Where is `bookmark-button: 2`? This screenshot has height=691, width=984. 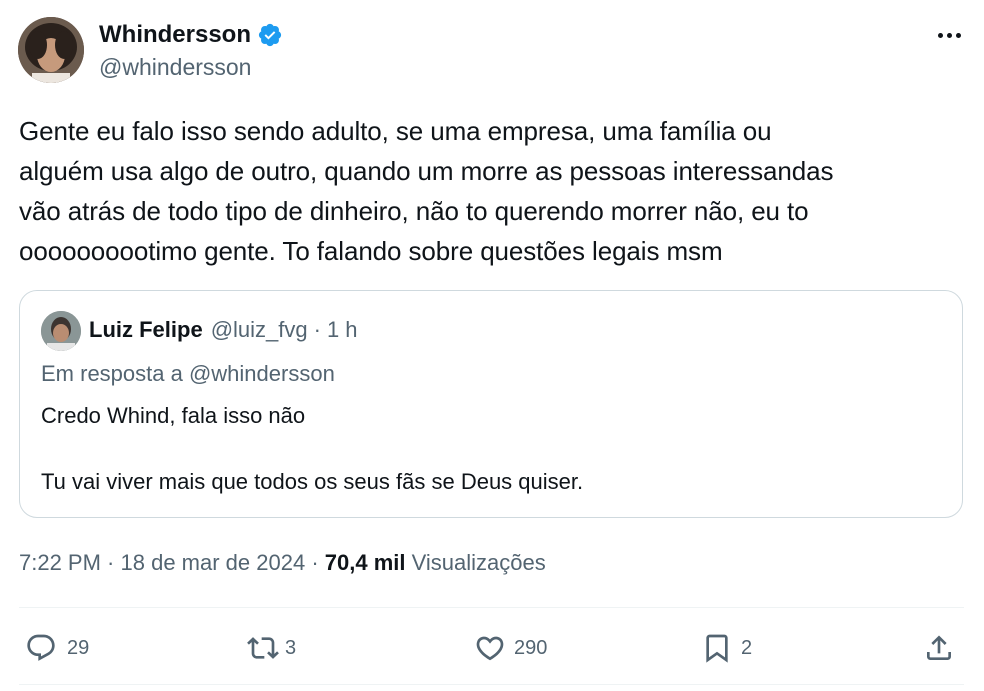
bookmark-button: 2 is located at coordinates (726, 648).